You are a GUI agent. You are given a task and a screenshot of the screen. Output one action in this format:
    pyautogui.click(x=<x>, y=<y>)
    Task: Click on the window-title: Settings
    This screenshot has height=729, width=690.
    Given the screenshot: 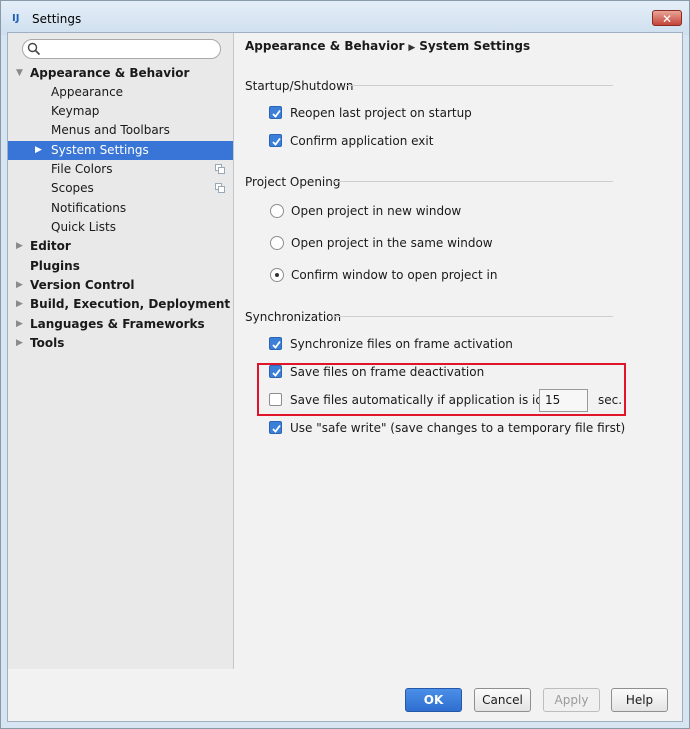 What is the action you would take?
    pyautogui.click(x=57, y=19)
    